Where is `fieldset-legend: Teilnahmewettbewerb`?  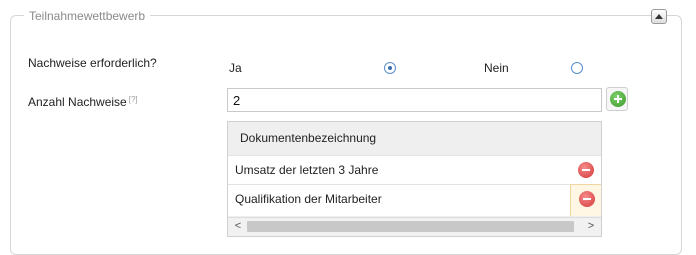
fieldset-legend: Teilnahmewettbewerb is located at coordinates (87, 16).